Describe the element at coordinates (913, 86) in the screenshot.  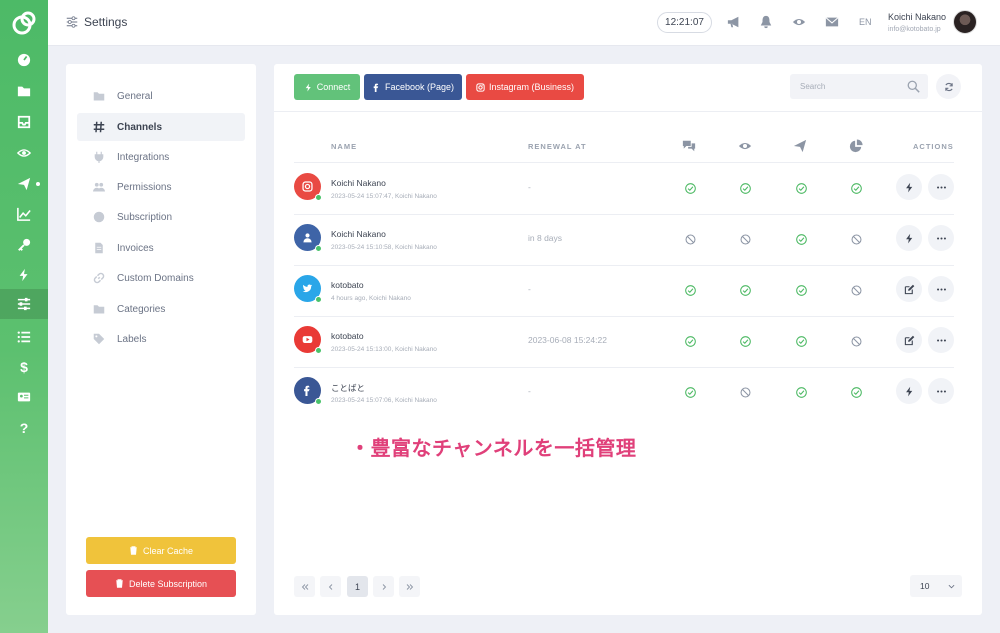
I see `search-icon` at that location.